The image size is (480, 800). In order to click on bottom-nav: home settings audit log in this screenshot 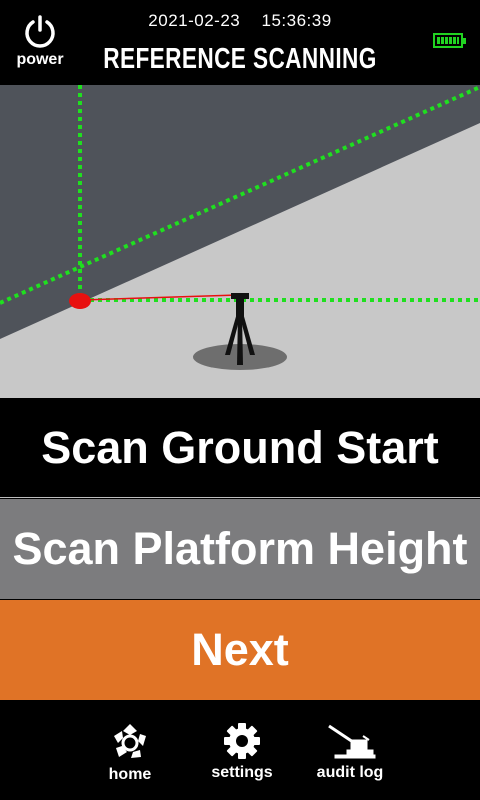, I will do `click(240, 750)`.